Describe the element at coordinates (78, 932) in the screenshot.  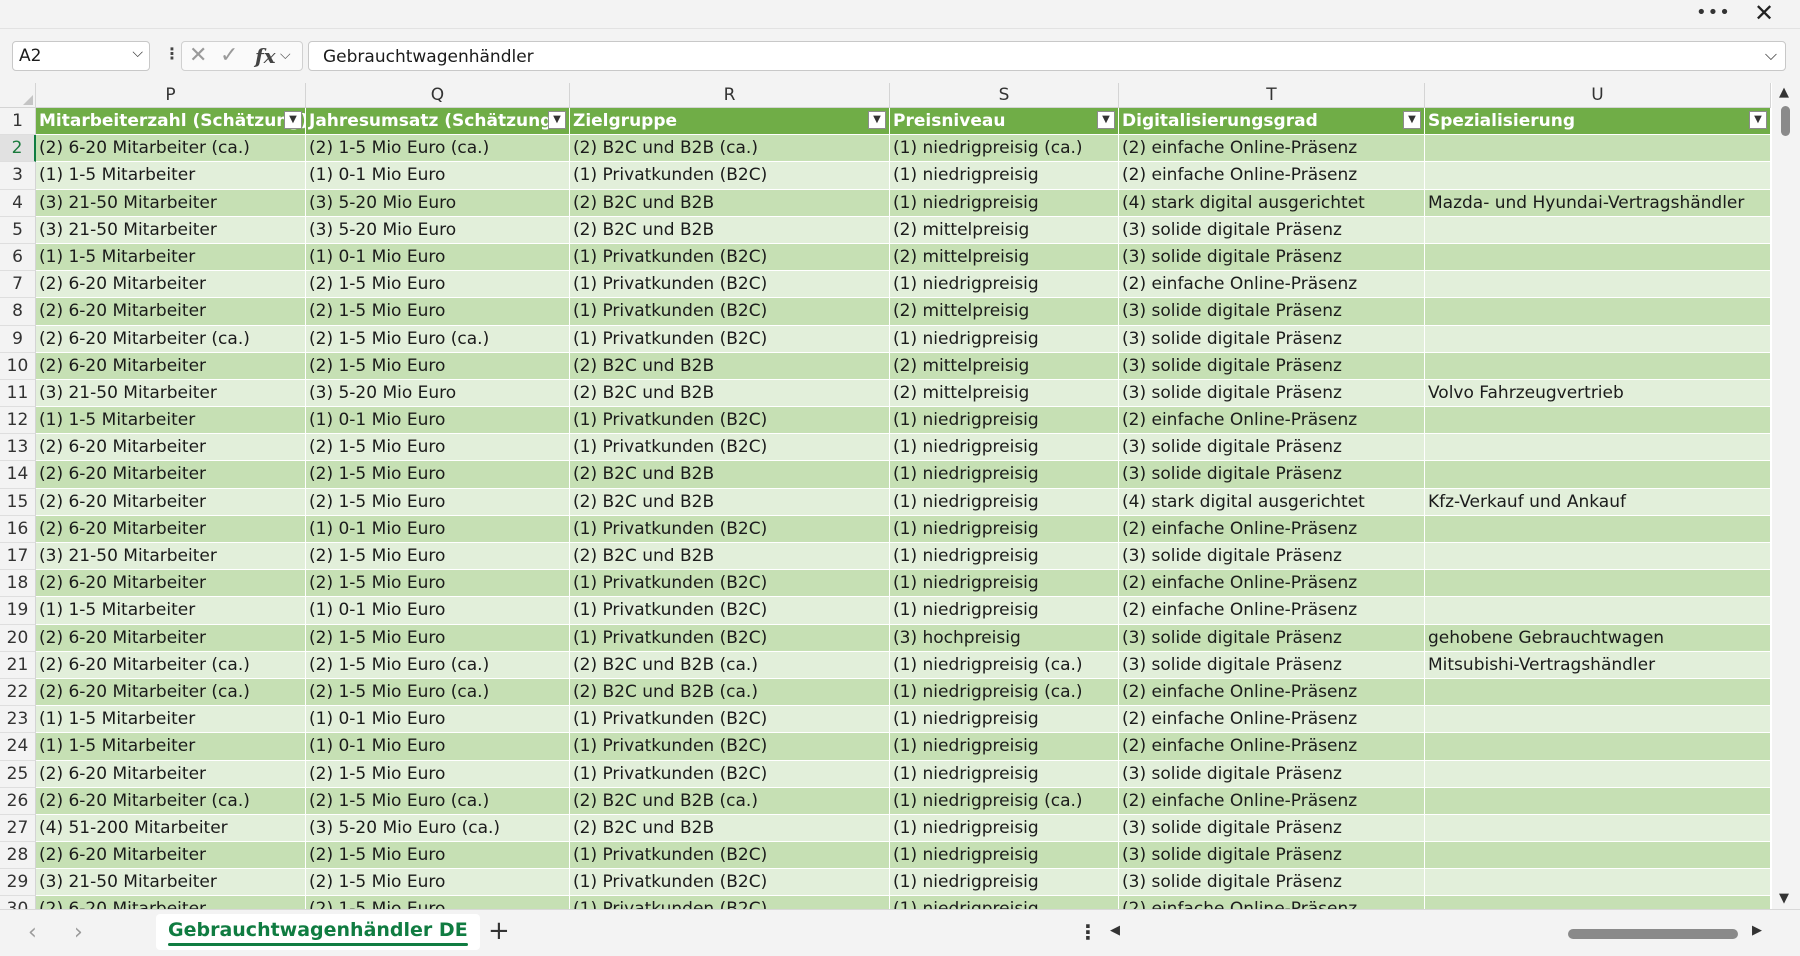
I see `next-sheet-icon: ›` at that location.